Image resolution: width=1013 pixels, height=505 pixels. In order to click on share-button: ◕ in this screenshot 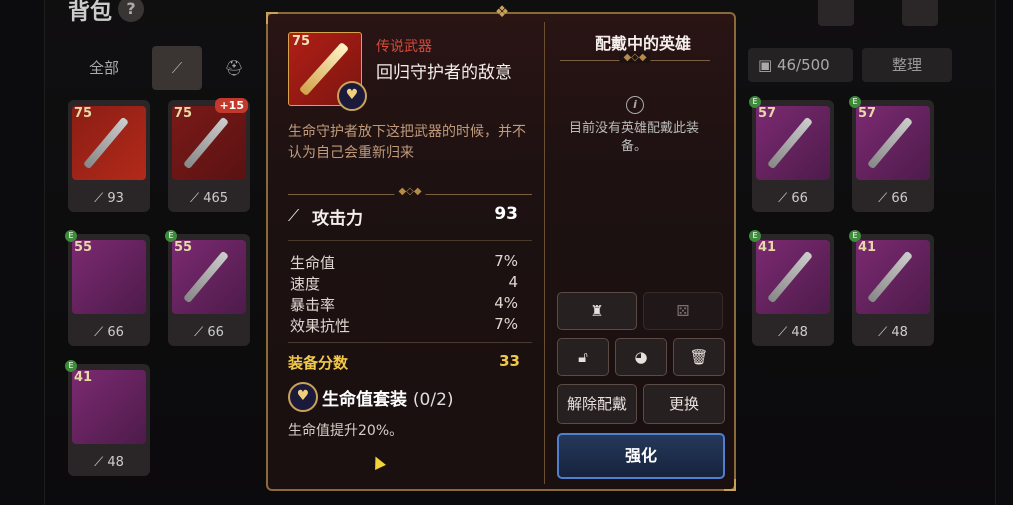, I will do `click(641, 357)`.